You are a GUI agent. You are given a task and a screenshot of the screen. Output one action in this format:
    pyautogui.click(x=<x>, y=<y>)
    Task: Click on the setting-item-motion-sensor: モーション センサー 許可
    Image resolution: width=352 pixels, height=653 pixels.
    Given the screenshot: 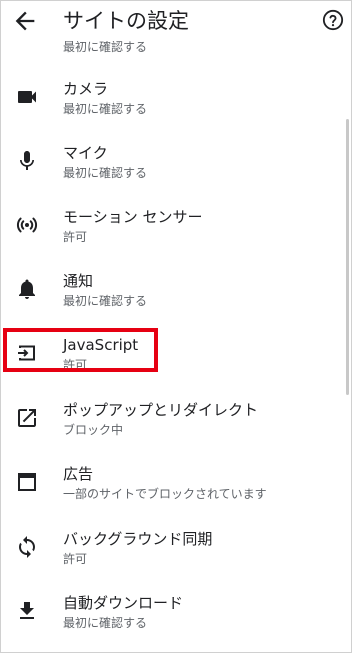 What is the action you would take?
    pyautogui.click(x=171, y=233)
    